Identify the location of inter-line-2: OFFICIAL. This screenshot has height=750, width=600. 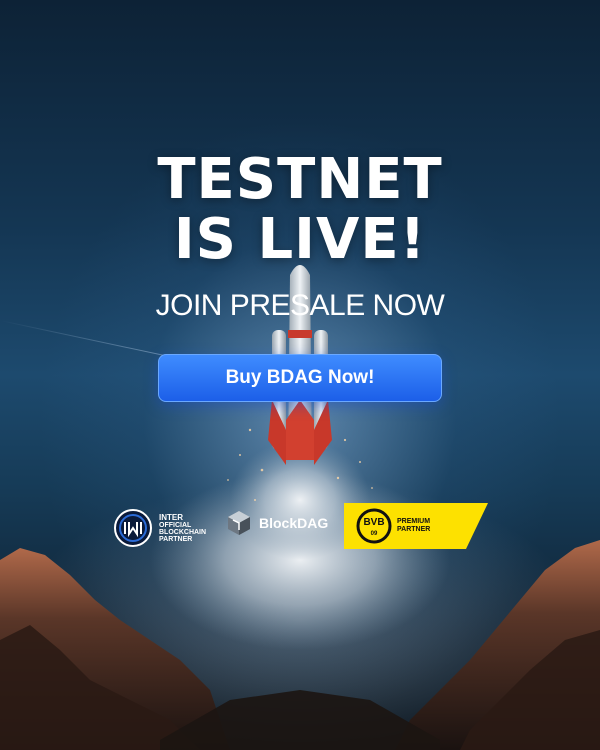
(175, 525).